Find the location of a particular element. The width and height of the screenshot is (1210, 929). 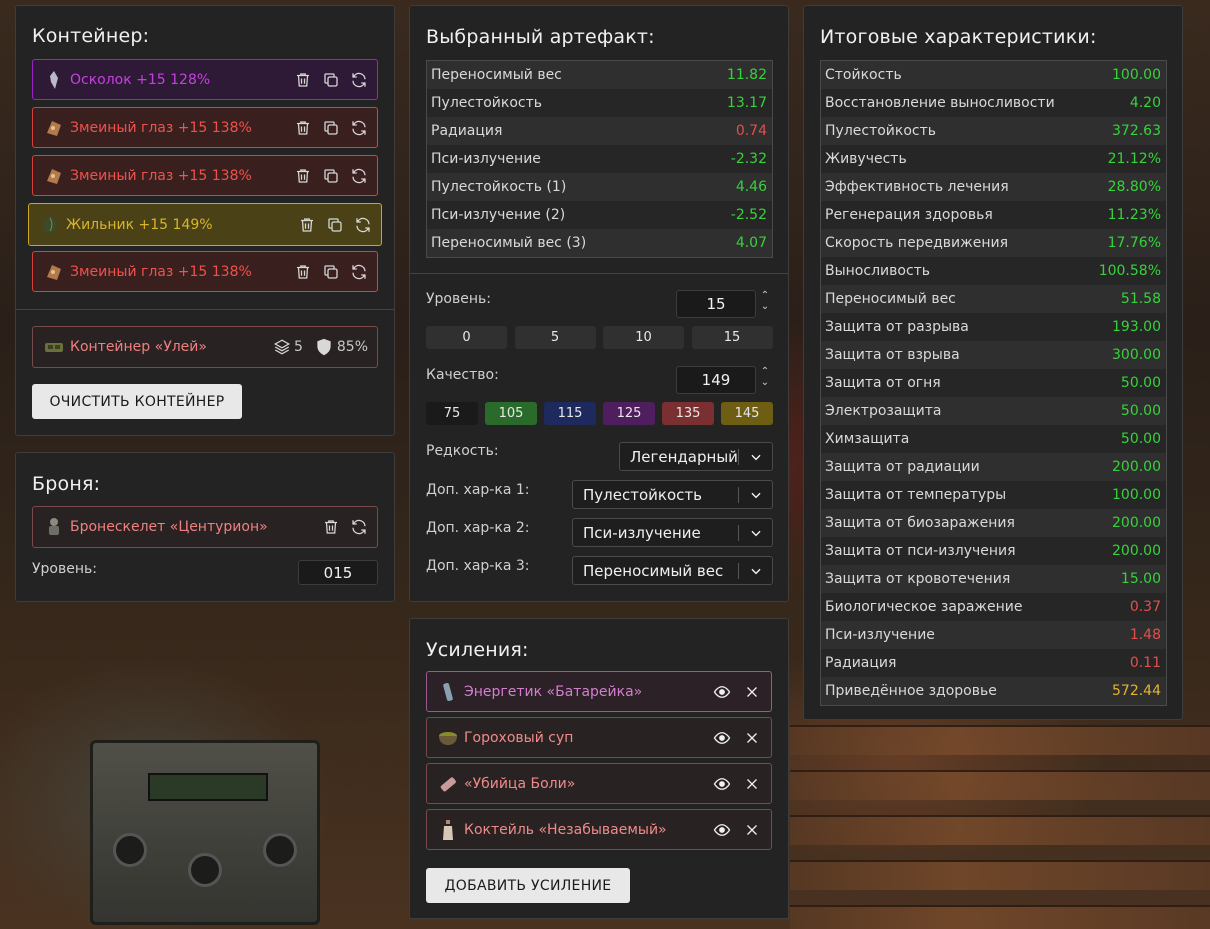

stat-row: Стойкость 100.00 is located at coordinates (993, 75).